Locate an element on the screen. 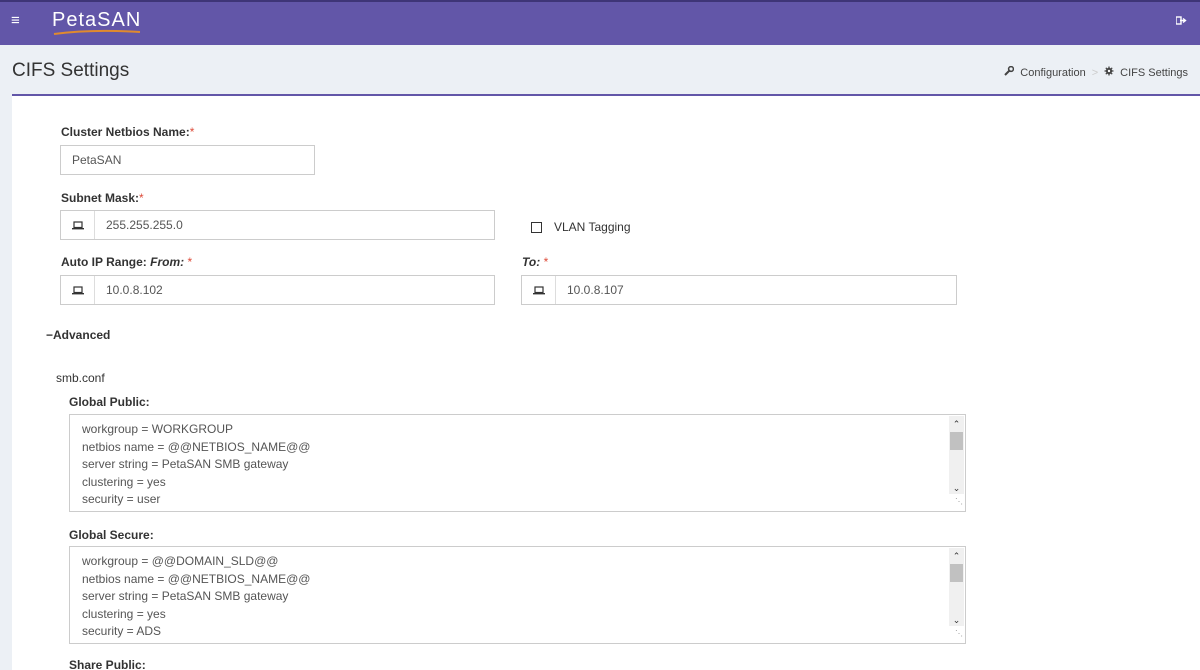 The height and width of the screenshot is (670, 1200). breadcrumb: Configuration > CIFS Settings is located at coordinates (1096, 72).